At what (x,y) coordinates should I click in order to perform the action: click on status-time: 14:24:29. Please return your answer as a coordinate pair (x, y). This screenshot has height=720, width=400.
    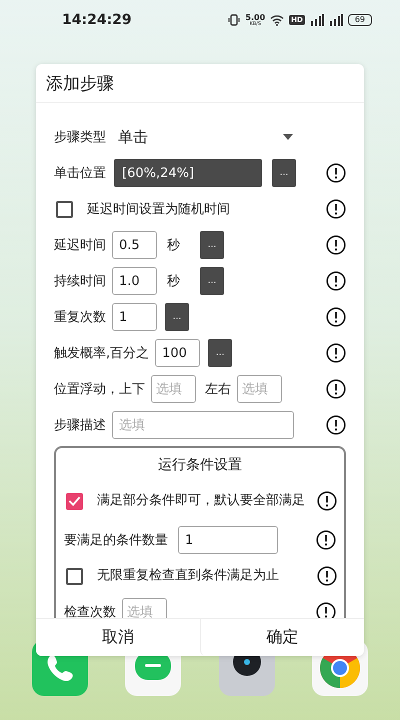
    Looking at the image, I should click on (97, 20).